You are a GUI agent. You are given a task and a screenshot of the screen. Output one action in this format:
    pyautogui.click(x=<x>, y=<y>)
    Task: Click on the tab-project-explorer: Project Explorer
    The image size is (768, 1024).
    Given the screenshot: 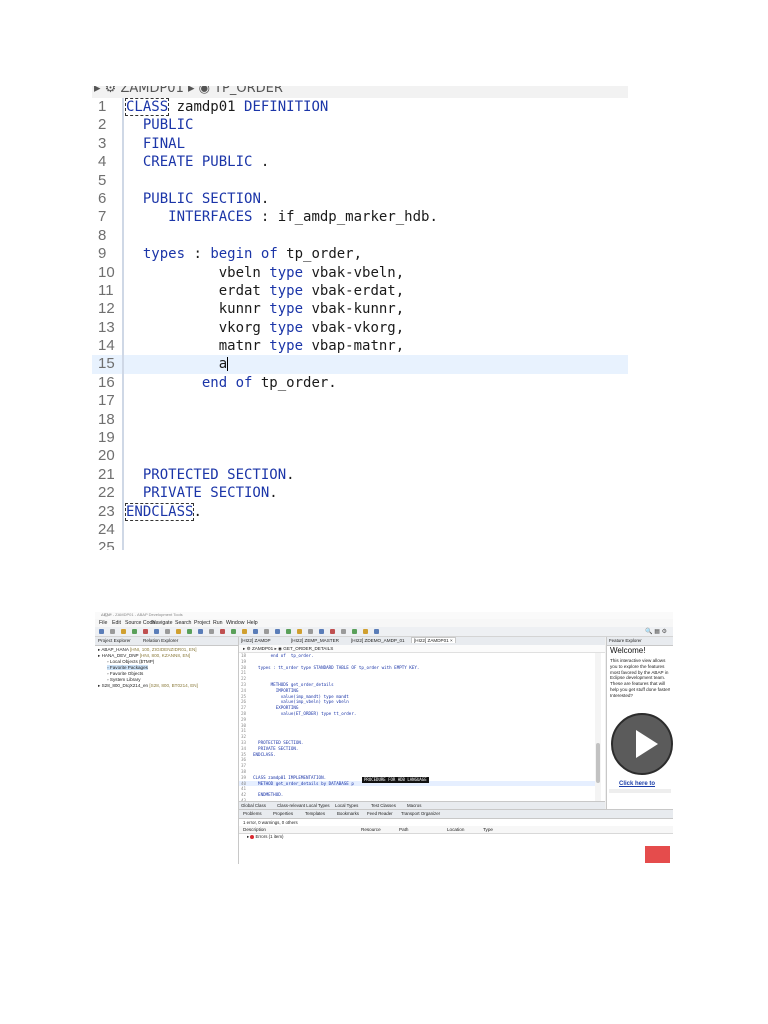 What is the action you would take?
    pyautogui.click(x=114, y=640)
    